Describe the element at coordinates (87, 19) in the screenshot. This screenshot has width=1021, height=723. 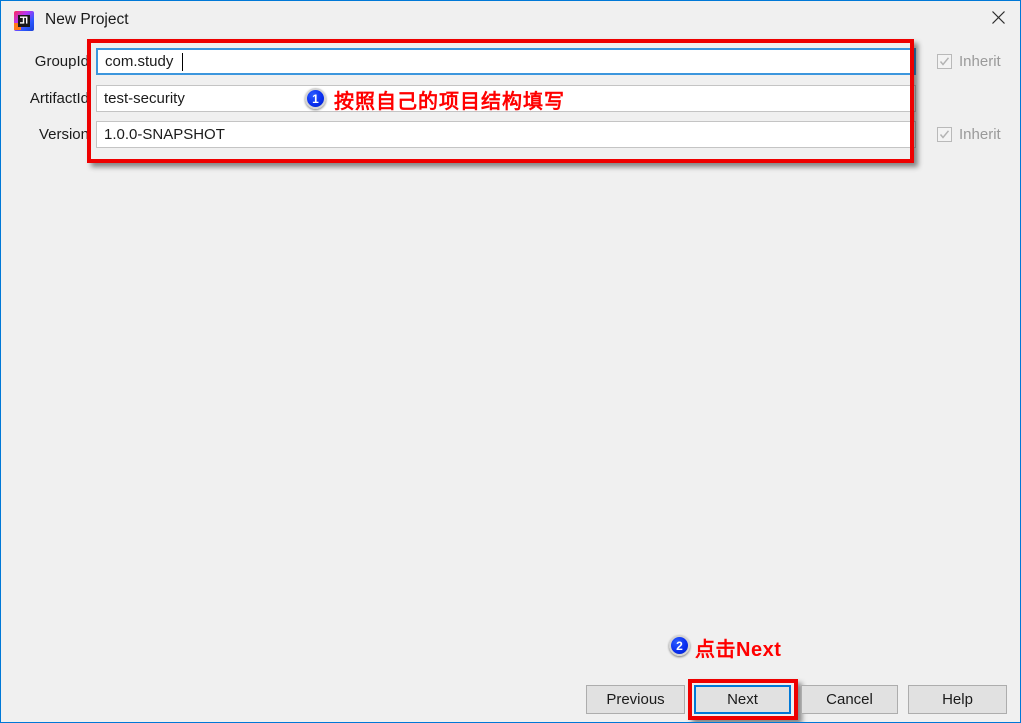
I see `window-title: New Project` at that location.